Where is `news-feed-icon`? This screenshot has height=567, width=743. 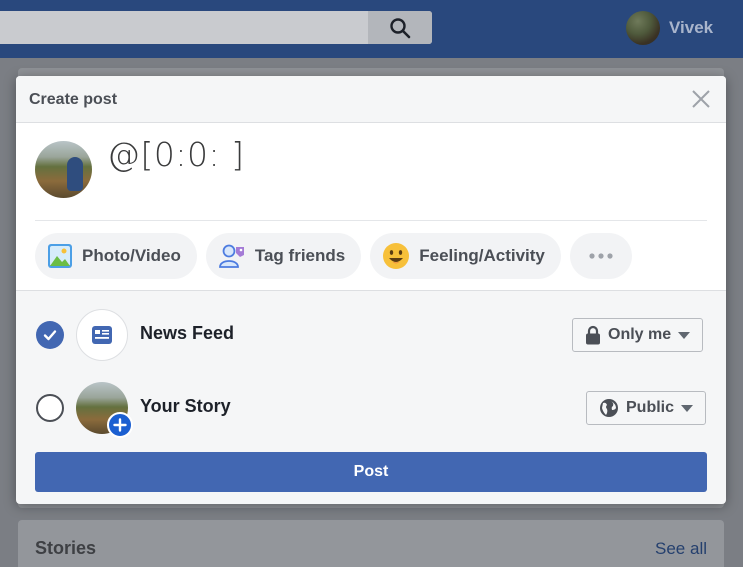
news-feed-icon is located at coordinates (102, 335).